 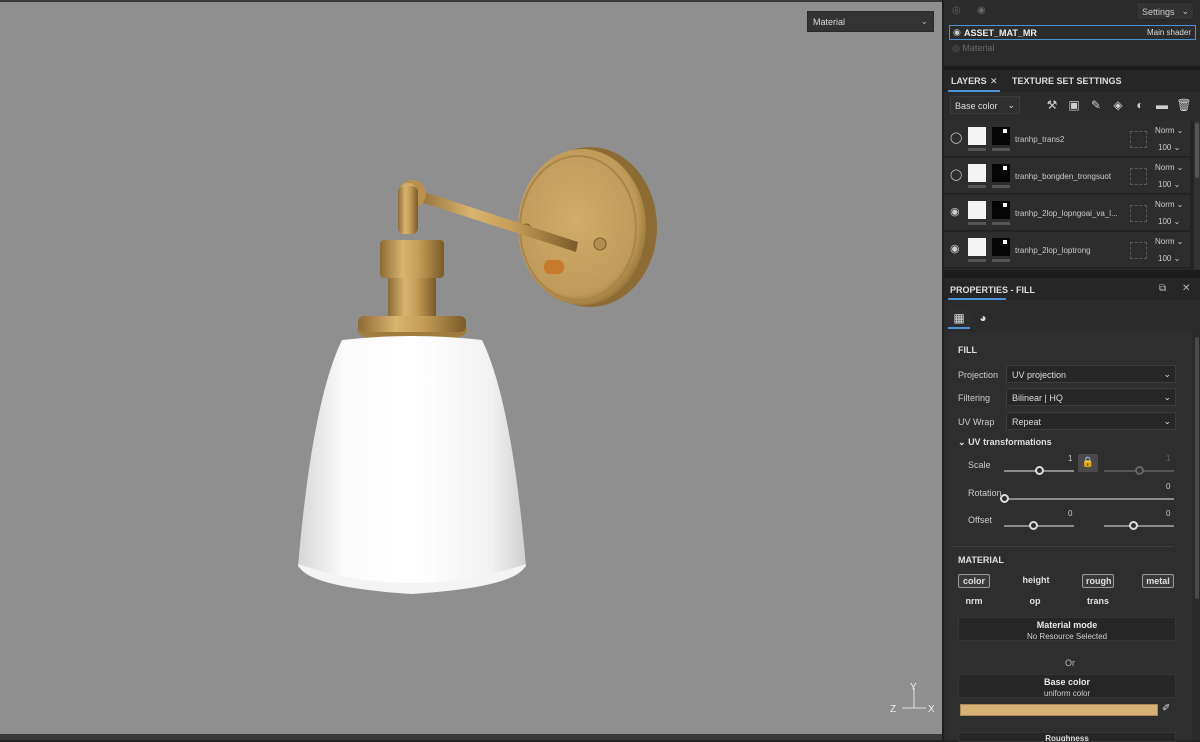 I want to click on scale-slider-knob, so click(x=1039, y=470).